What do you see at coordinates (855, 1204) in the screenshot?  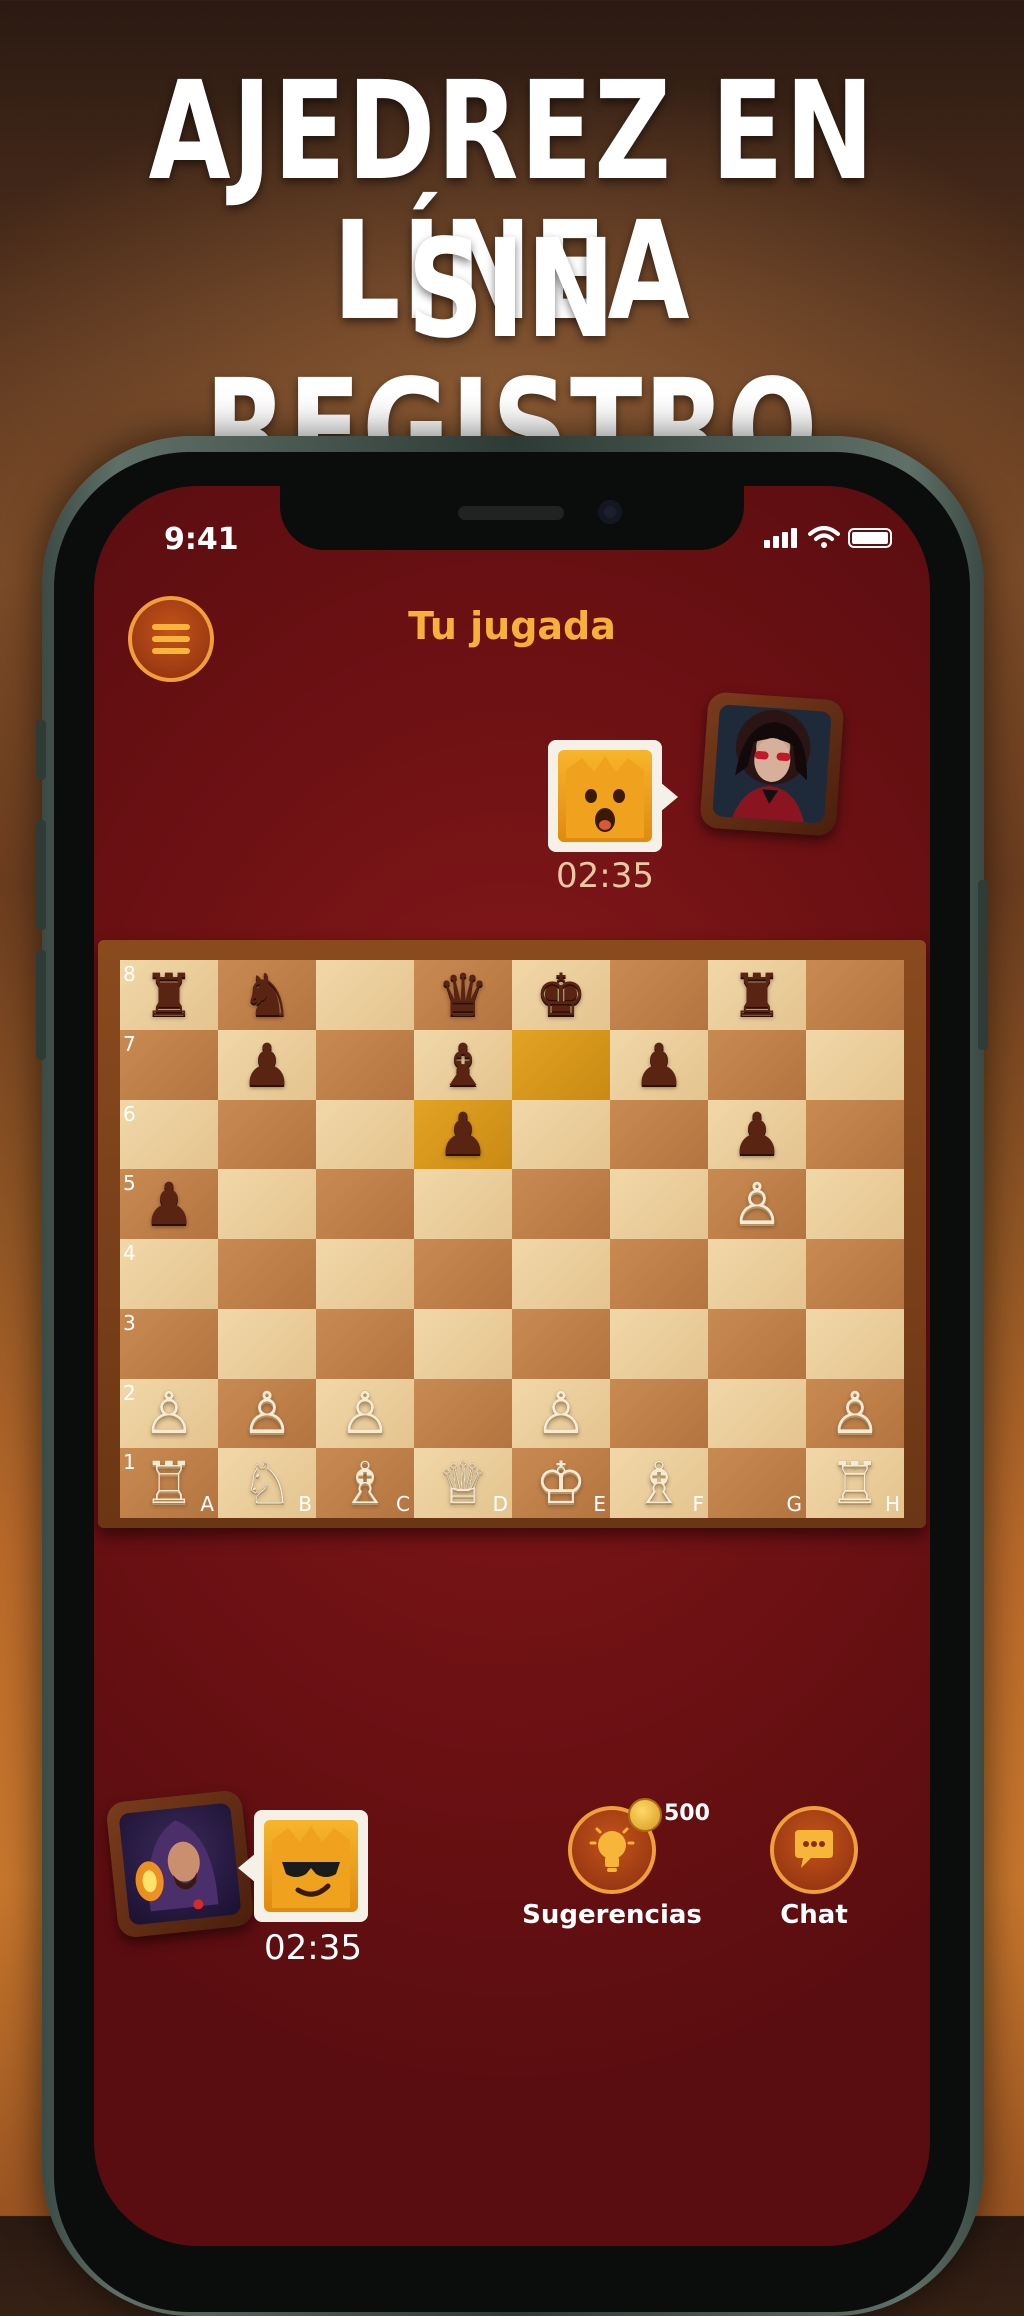 I see `board-square-h5` at bounding box center [855, 1204].